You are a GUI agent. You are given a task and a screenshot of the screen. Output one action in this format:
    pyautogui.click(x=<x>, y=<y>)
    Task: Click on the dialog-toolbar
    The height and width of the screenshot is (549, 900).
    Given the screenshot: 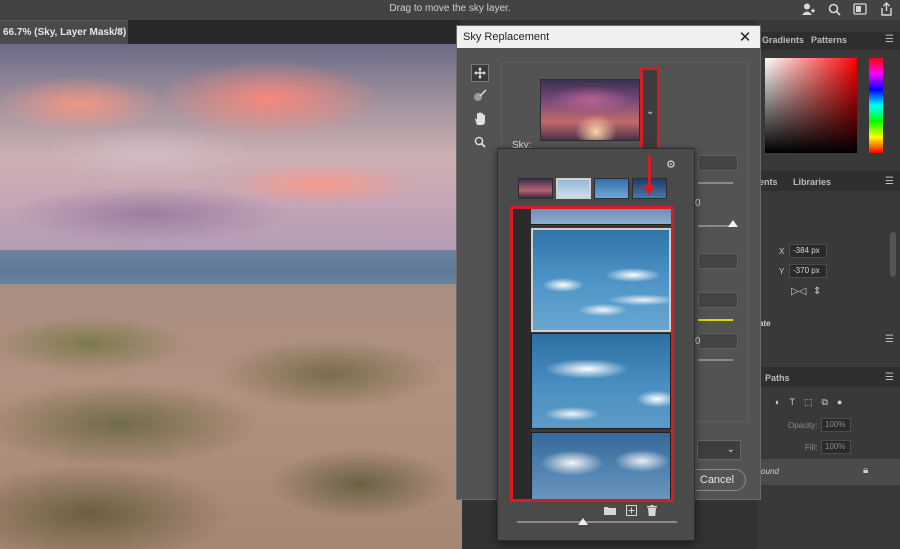 What is the action you would take?
    pyautogui.click(x=480, y=110)
    